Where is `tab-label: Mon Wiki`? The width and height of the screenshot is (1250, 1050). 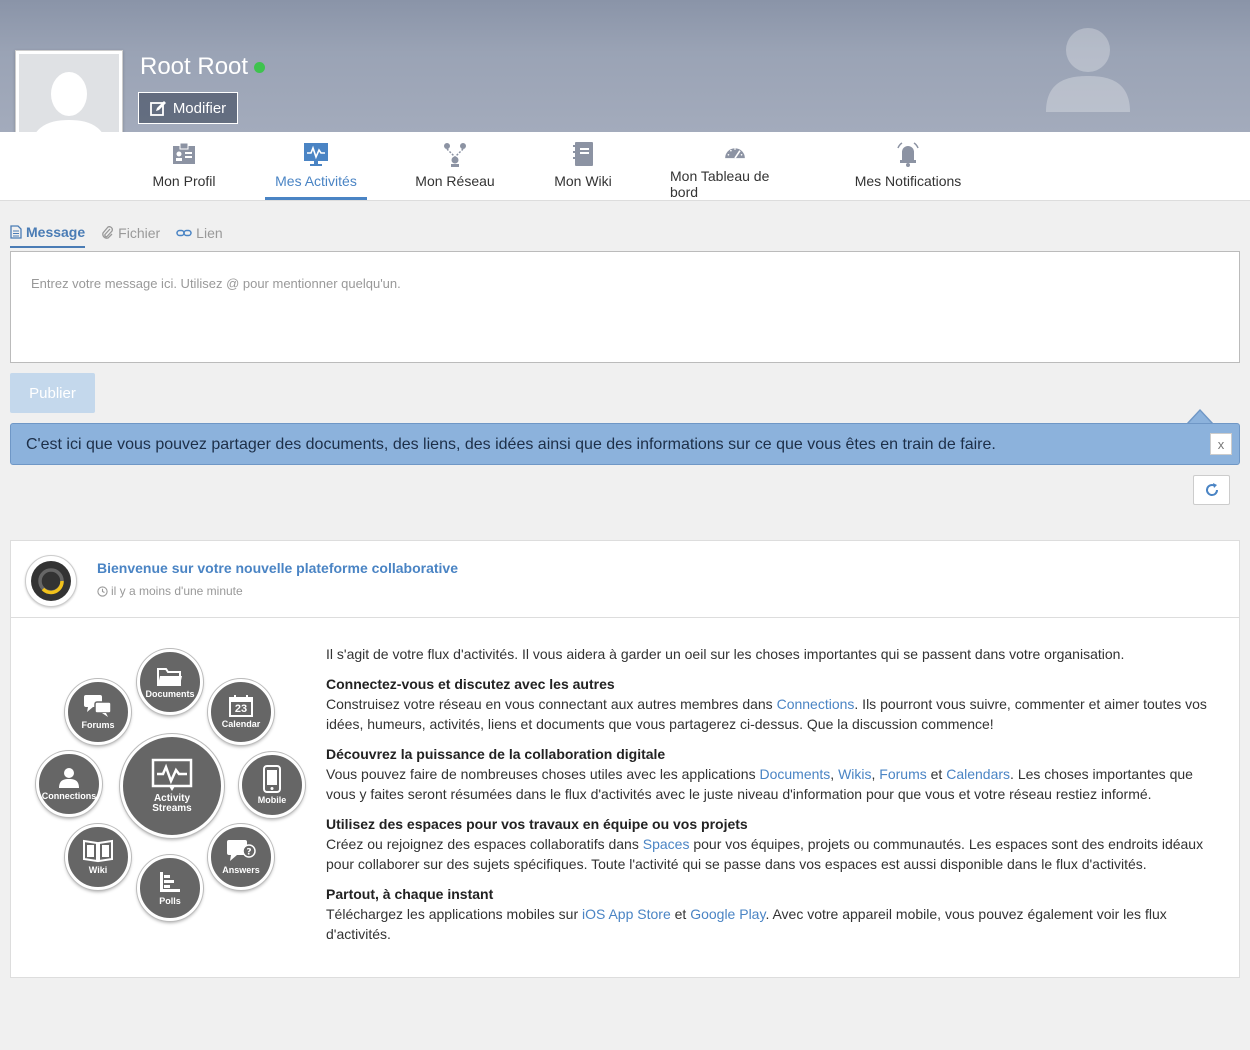 tab-label: Mon Wiki is located at coordinates (583, 181).